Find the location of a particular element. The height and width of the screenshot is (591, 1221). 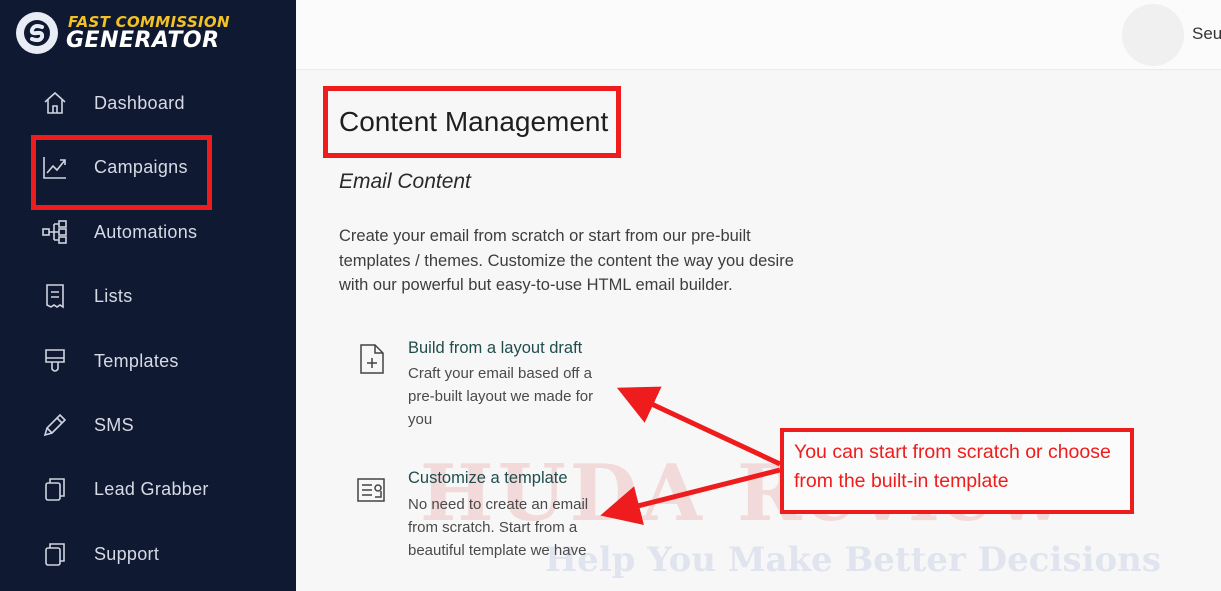

home-icon is located at coordinates (55, 103).